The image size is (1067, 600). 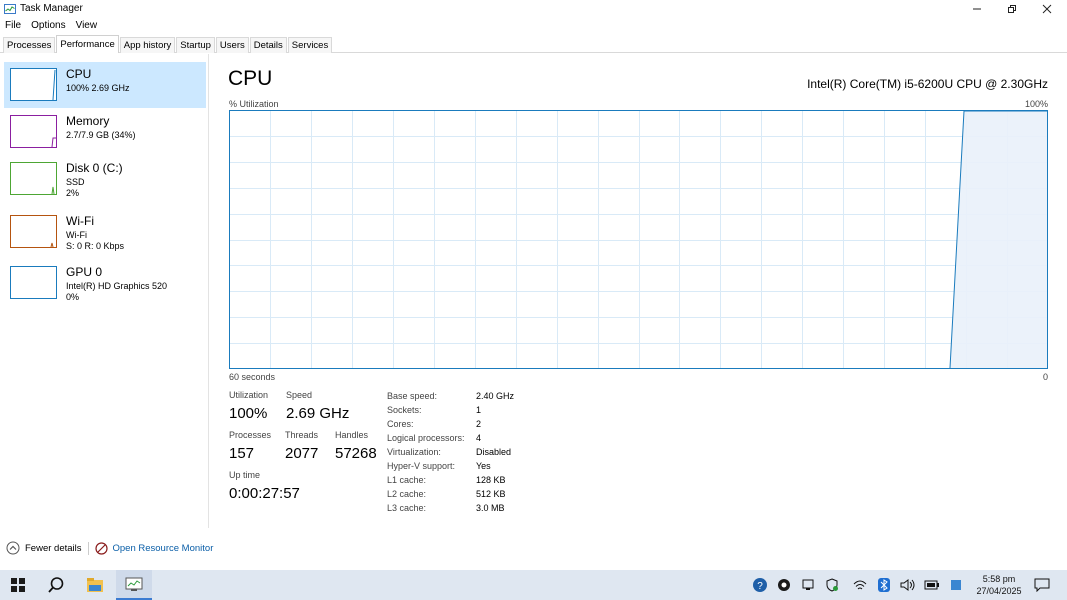 I want to click on bluetooth-tray-icon, so click(x=884, y=585).